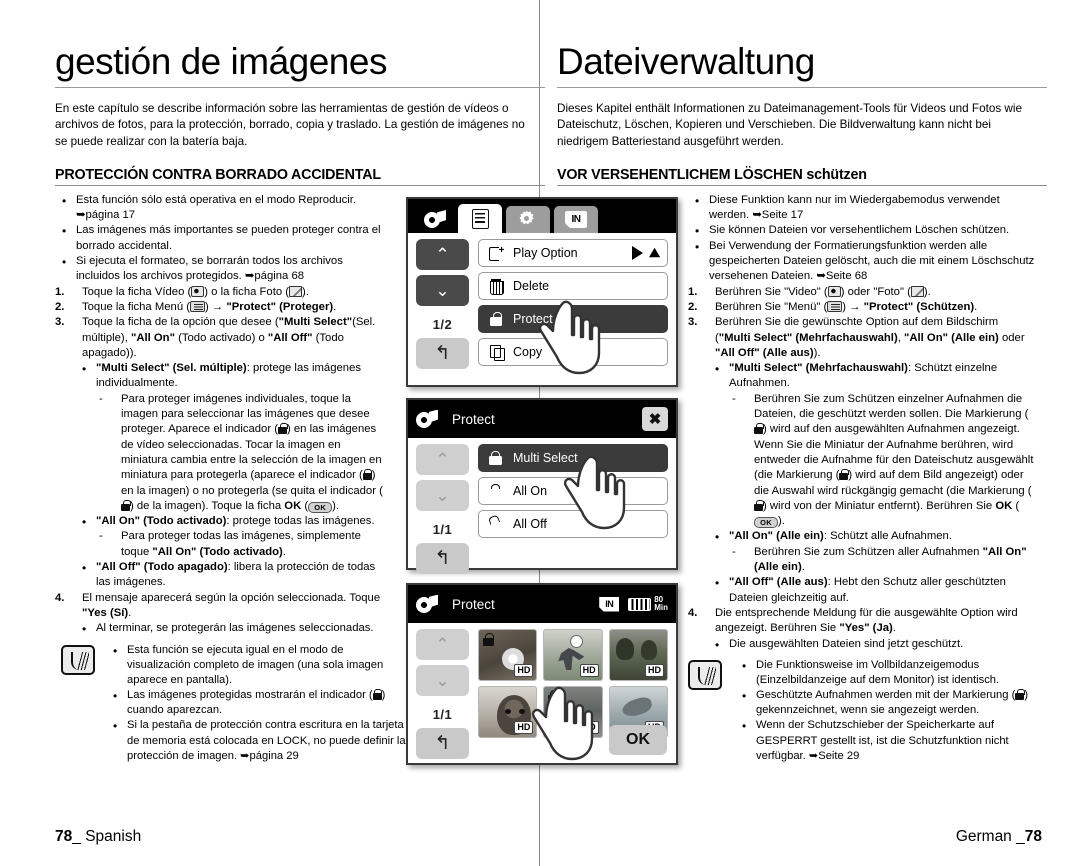 Image resolution: width=1080 pixels, height=866 pixels. I want to click on option-all-on: All On, so click(573, 491).